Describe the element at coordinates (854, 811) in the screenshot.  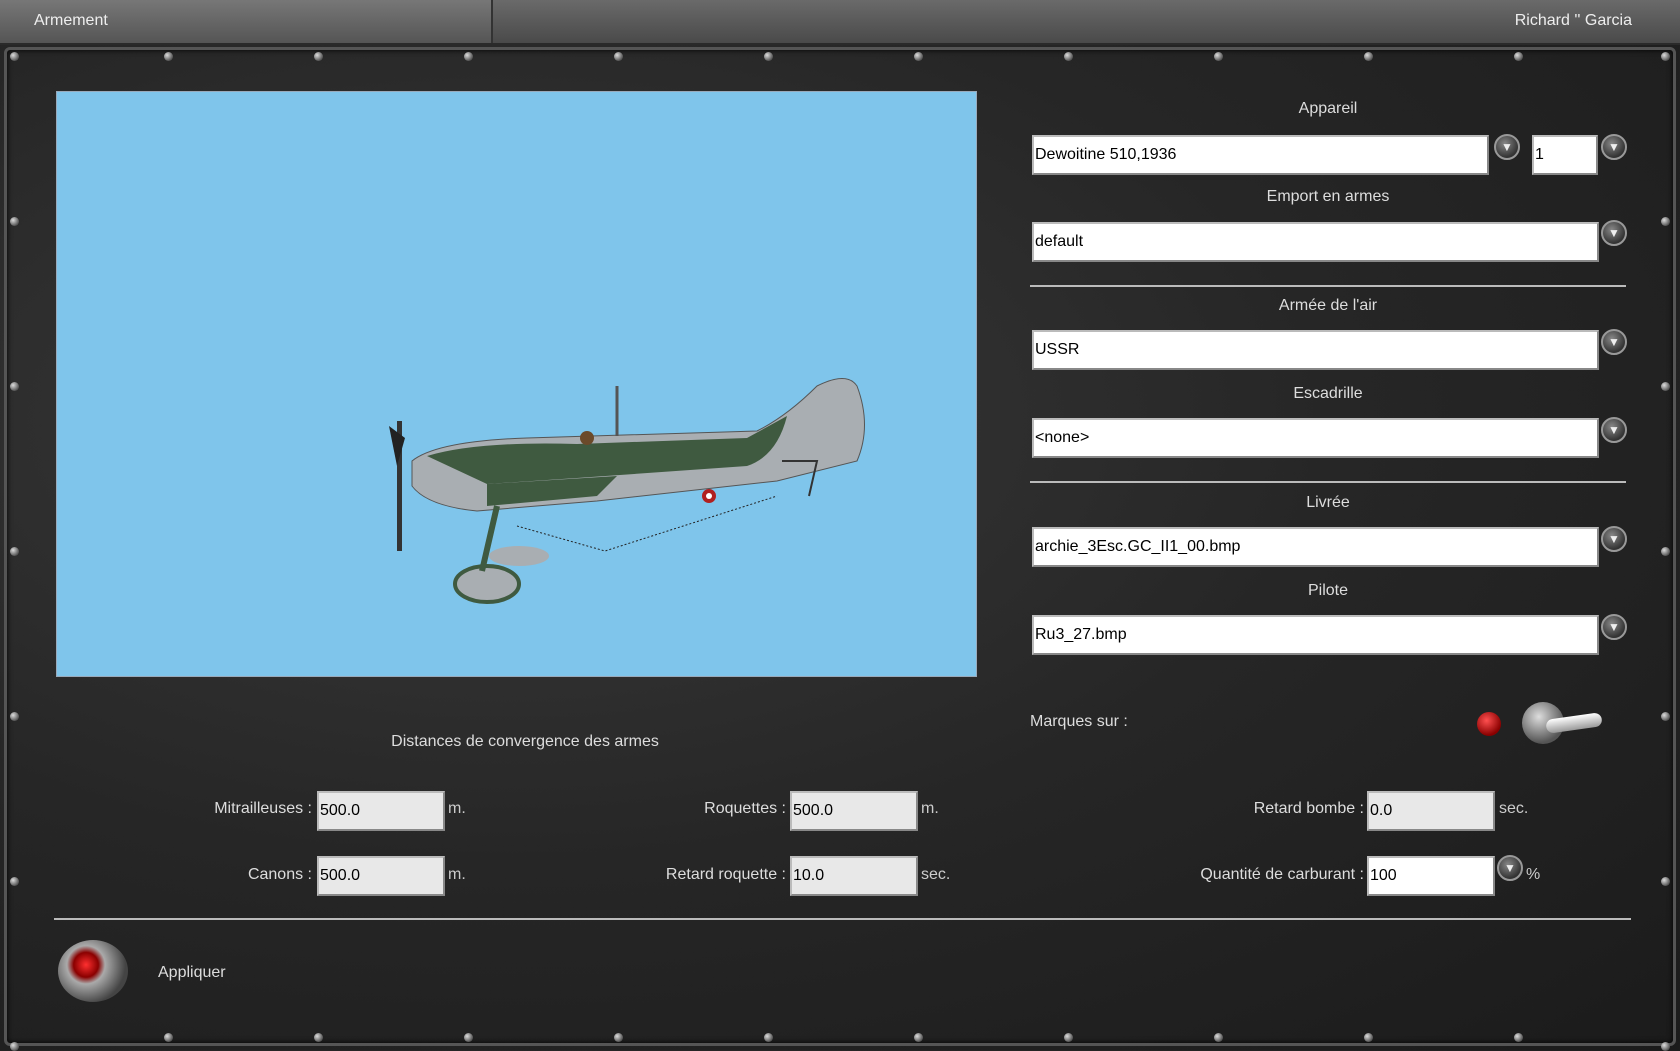
I see `rockets-distance-input: 500.0` at that location.